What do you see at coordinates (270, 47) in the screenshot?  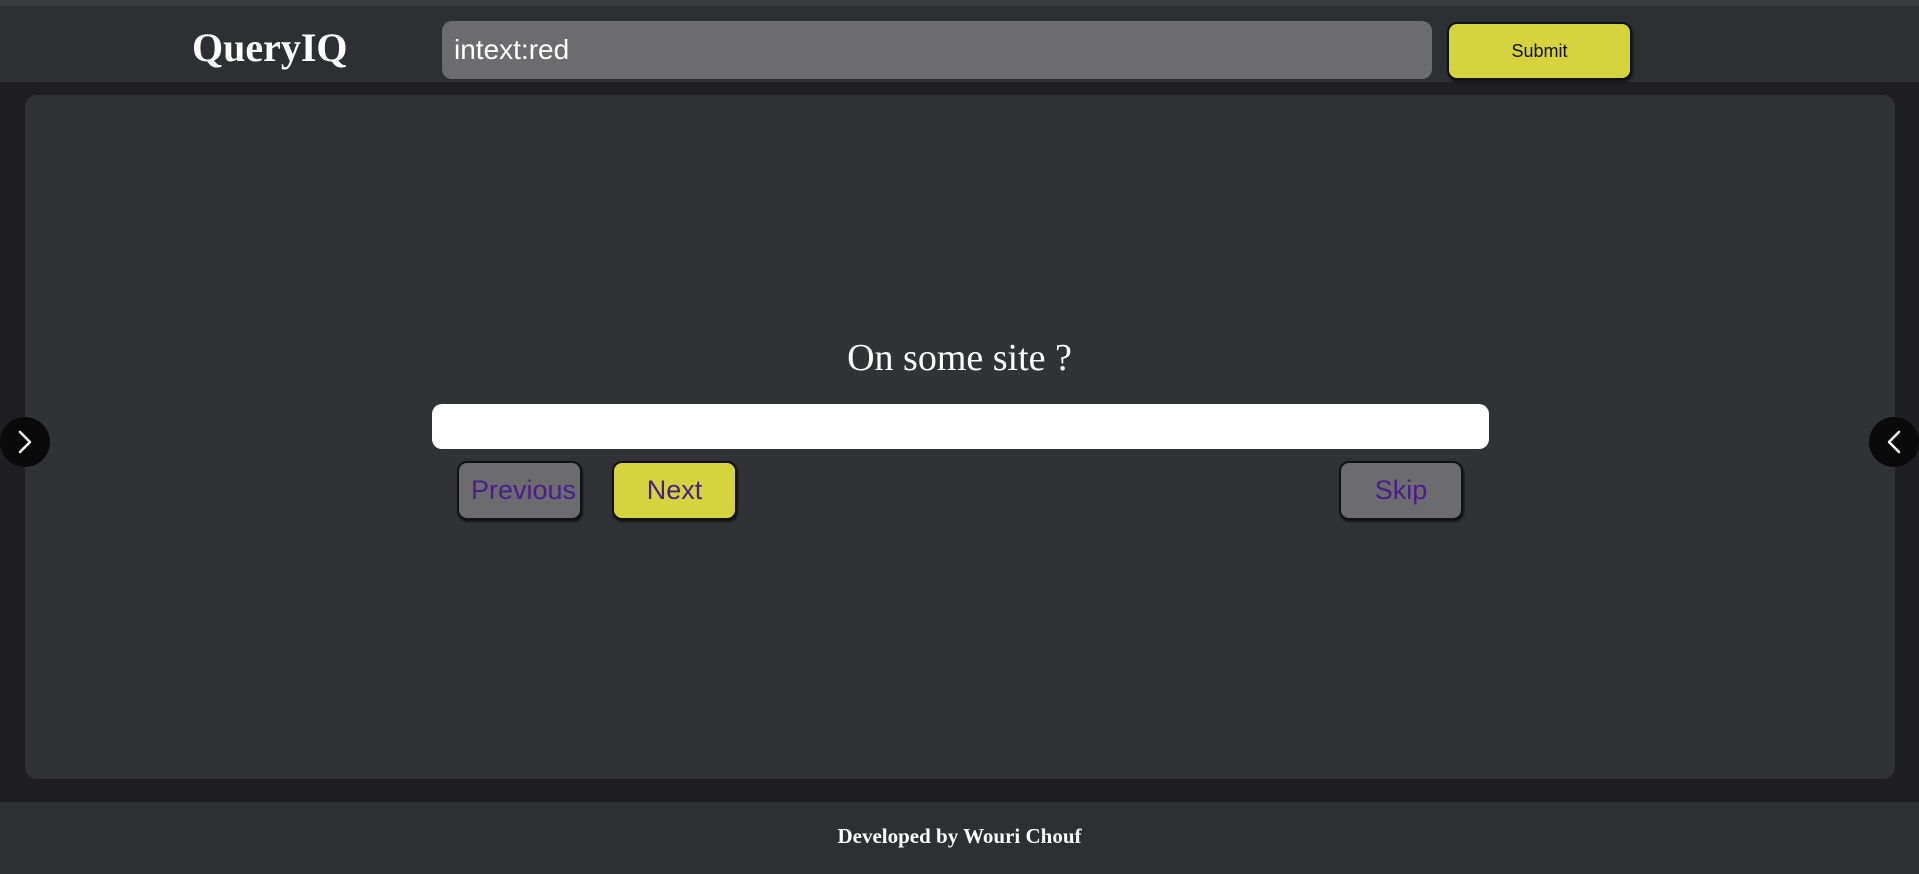 I see `app-logo: QueryIQ` at bounding box center [270, 47].